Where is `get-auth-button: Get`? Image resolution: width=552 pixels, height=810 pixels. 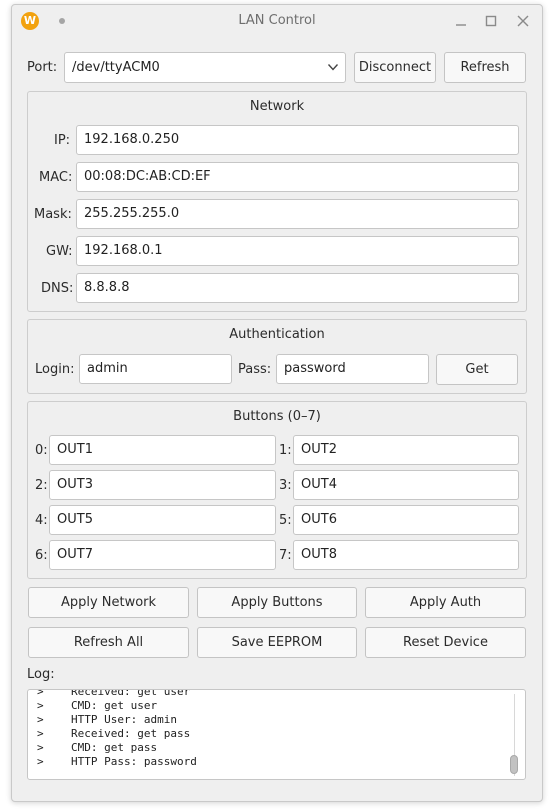 get-auth-button: Get is located at coordinates (477, 369).